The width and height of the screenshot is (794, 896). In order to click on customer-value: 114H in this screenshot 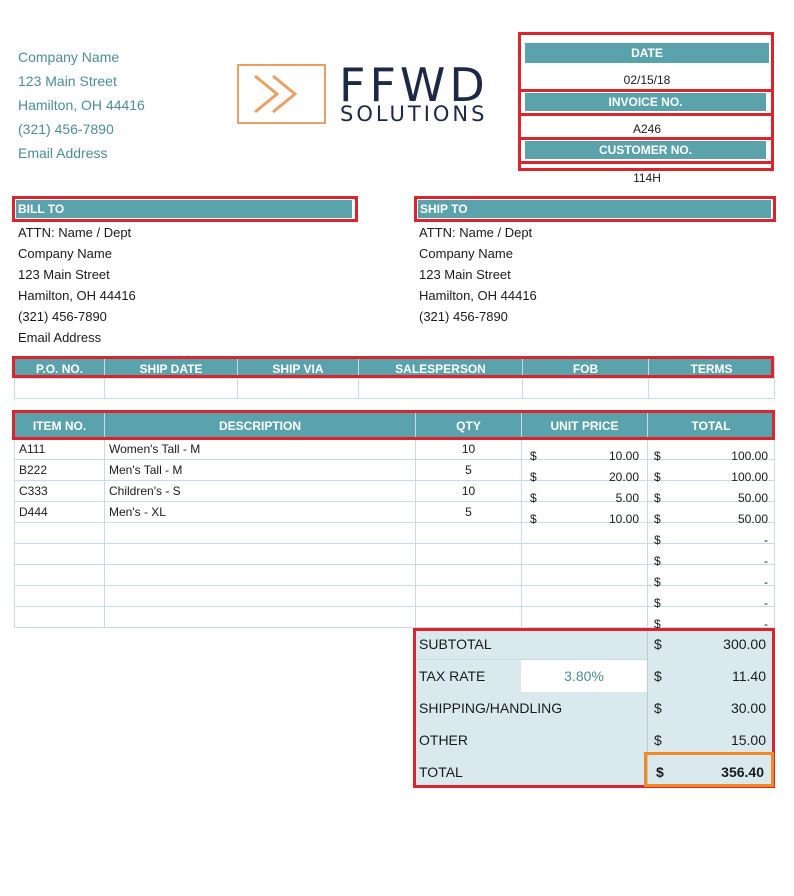, I will do `click(647, 178)`.